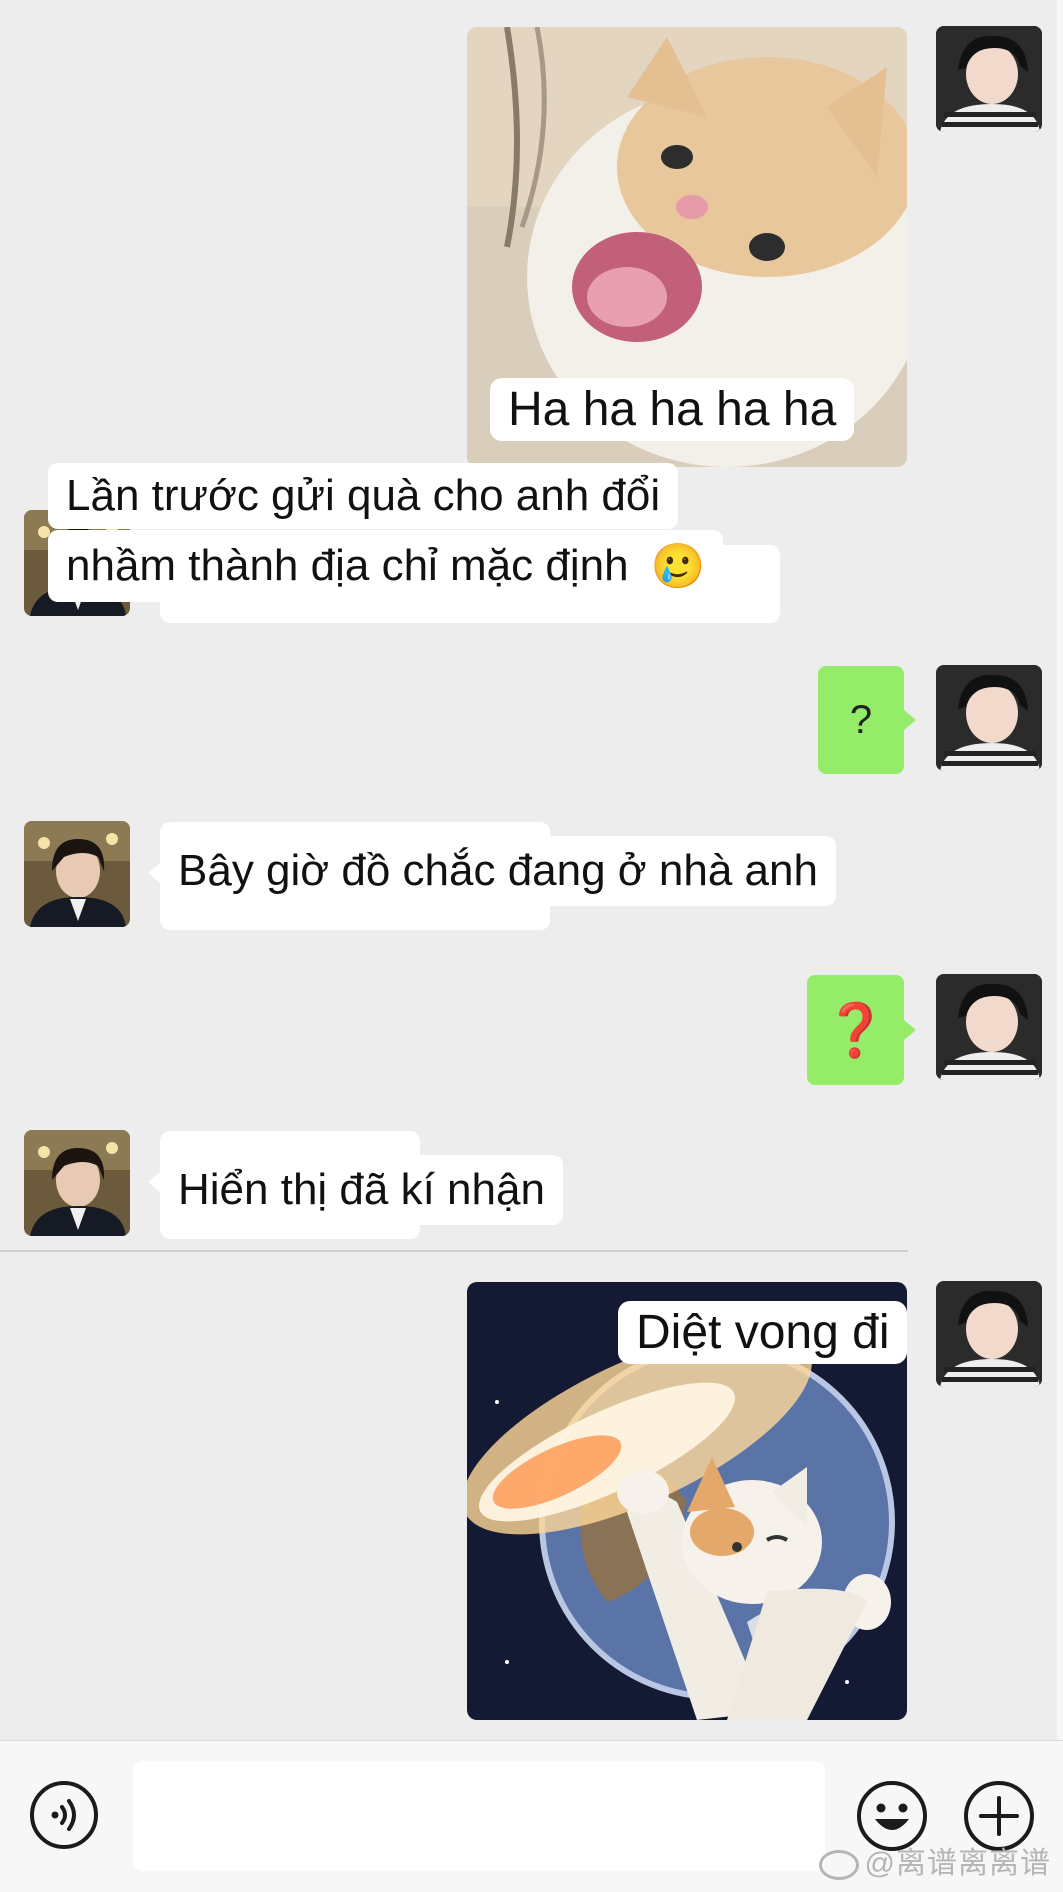  What do you see at coordinates (363, 496) in the screenshot?
I see `message-line-1: Lần trước gửi quà cho anh đổi` at bounding box center [363, 496].